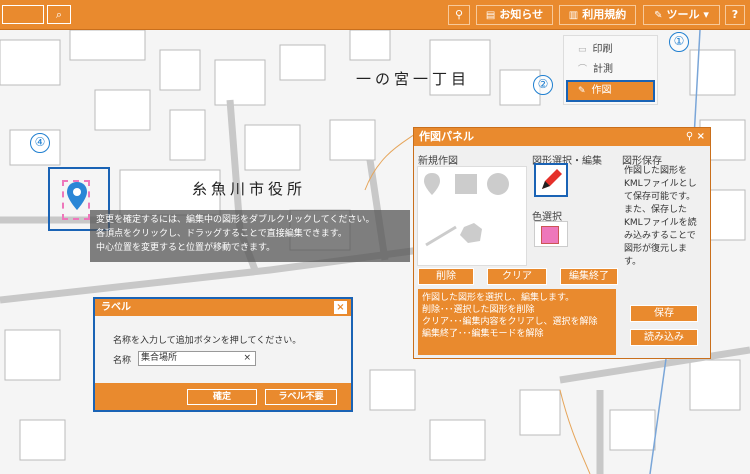 The image size is (750, 474). Describe the element at coordinates (472, 216) in the screenshot. I see `shape-palette` at that location.